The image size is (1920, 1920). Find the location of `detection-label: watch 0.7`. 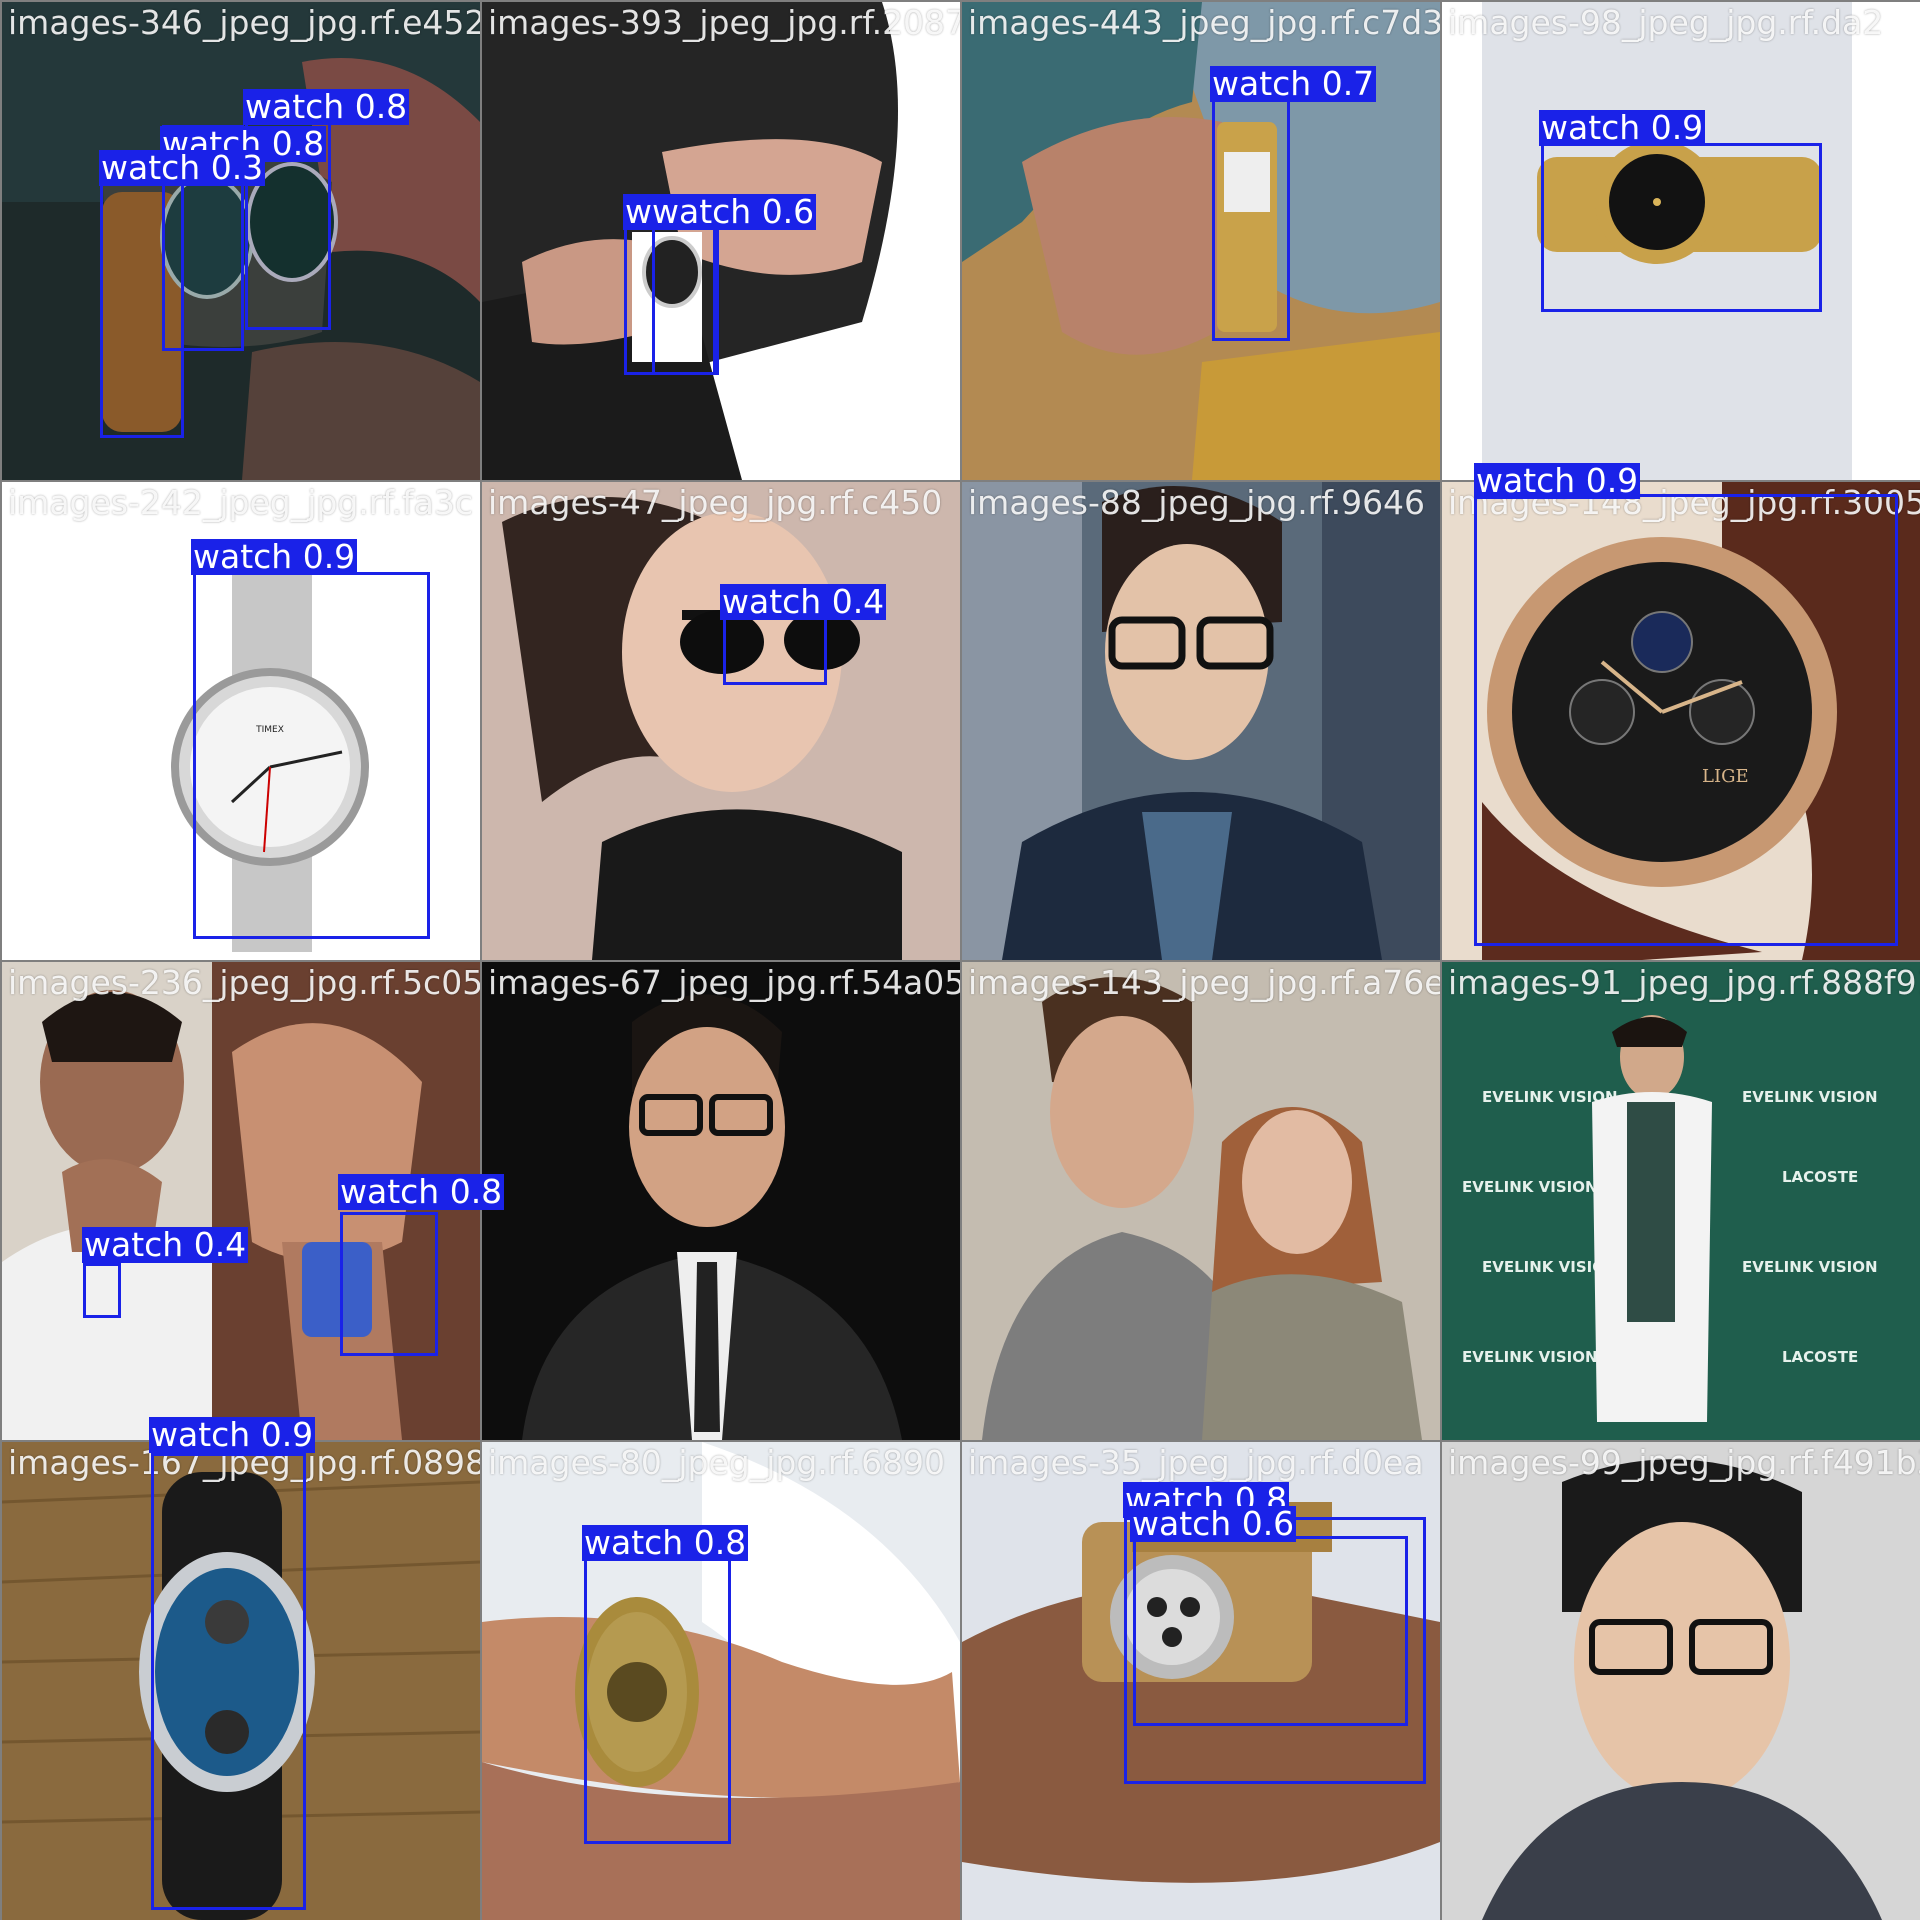

detection-label: watch 0.7 is located at coordinates (1293, 83).